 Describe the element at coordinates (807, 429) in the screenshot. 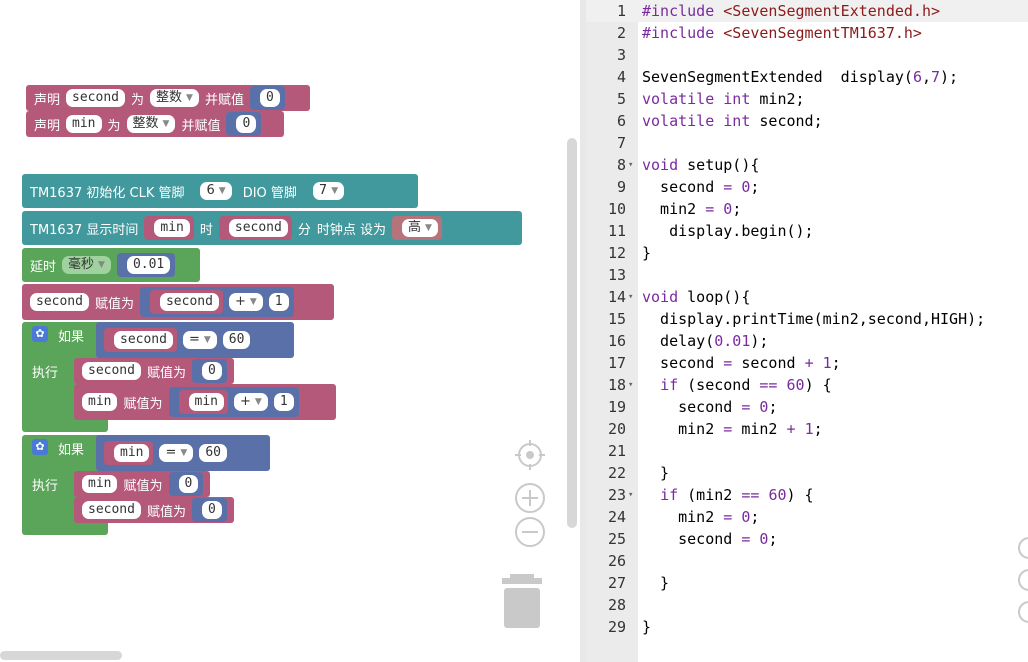

I see `code-line: 20 min2 = min2 + 1;` at that location.